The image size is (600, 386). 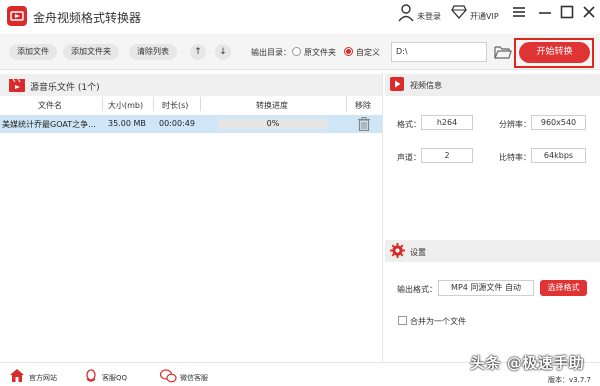 I want to click on file-size-cell: 35.00 MB, so click(x=127, y=123).